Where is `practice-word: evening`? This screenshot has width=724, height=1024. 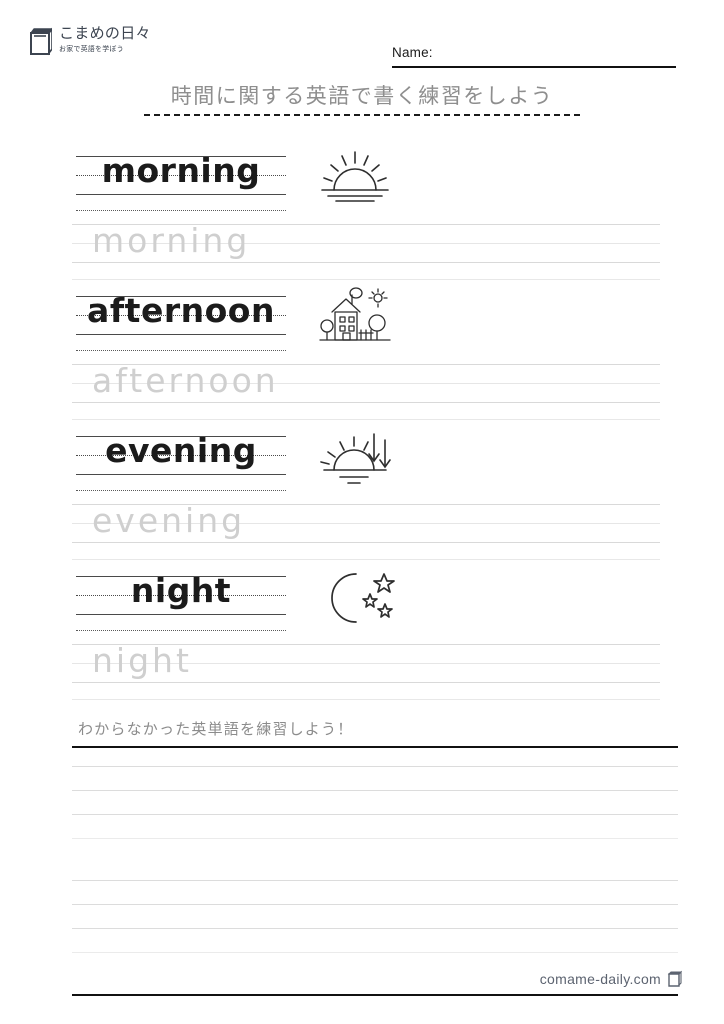 practice-word: evening is located at coordinates (181, 450).